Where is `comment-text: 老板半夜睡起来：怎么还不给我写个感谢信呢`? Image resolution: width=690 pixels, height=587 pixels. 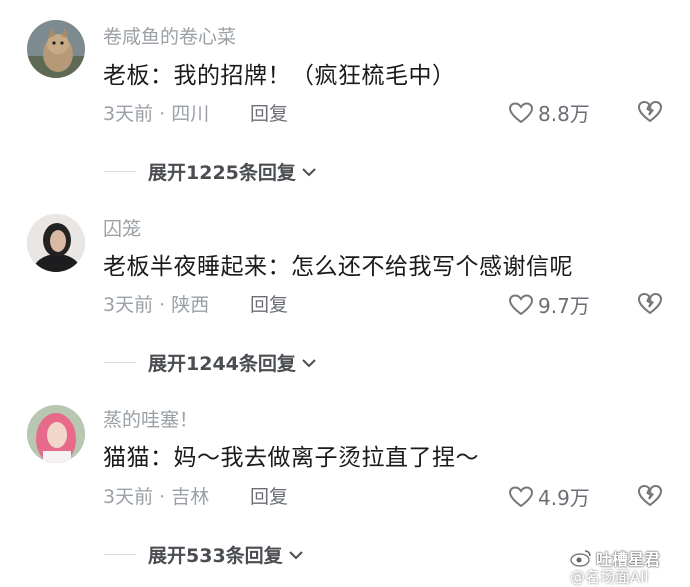 comment-text: 老板半夜睡起来：怎么还不给我写个感谢信呢 is located at coordinates (338, 267).